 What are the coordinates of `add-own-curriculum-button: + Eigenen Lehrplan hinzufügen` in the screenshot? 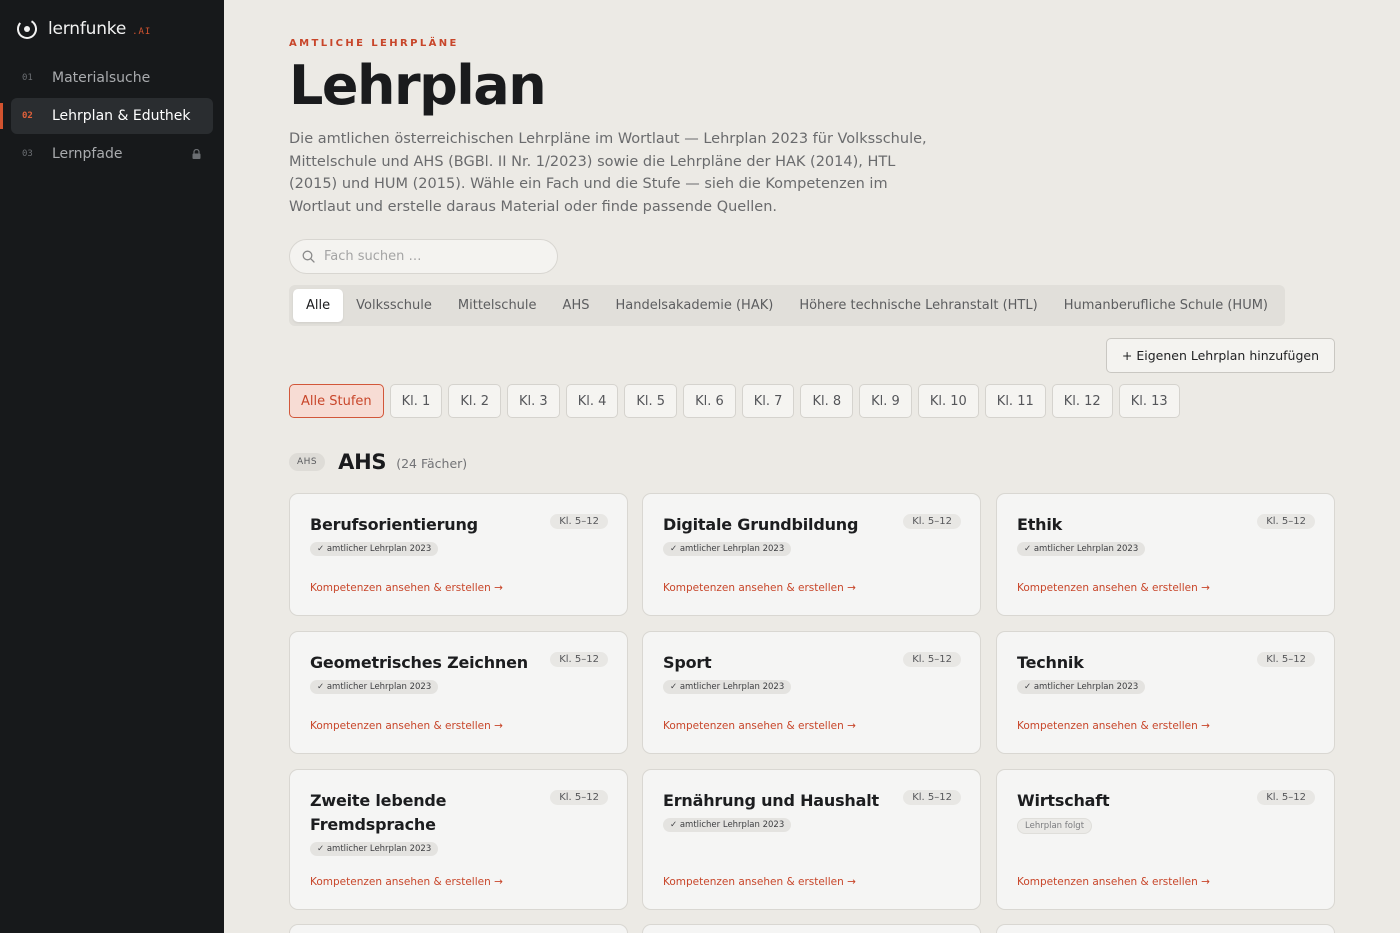 It's located at (1220, 355).